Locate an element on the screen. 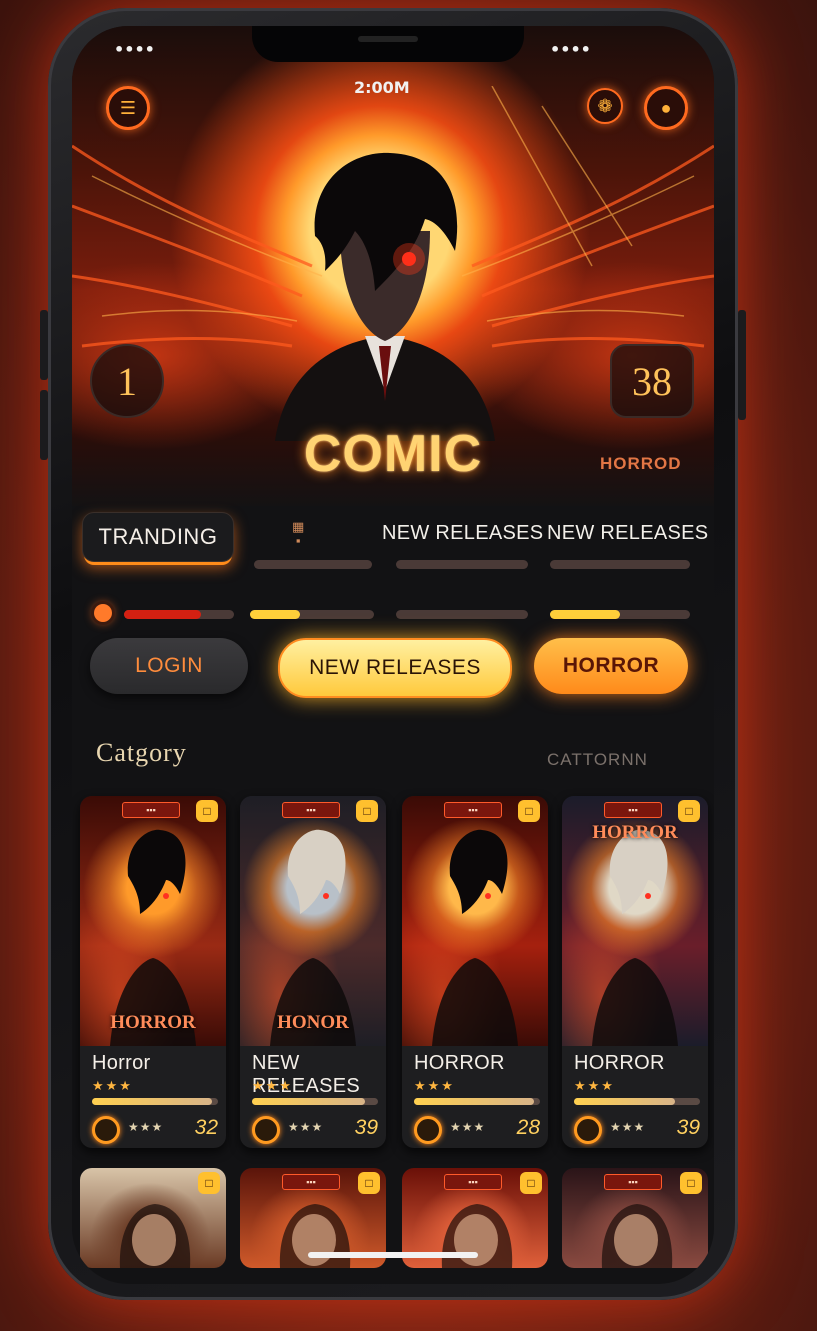  right-stat-badge: 38 is located at coordinates (652, 381).